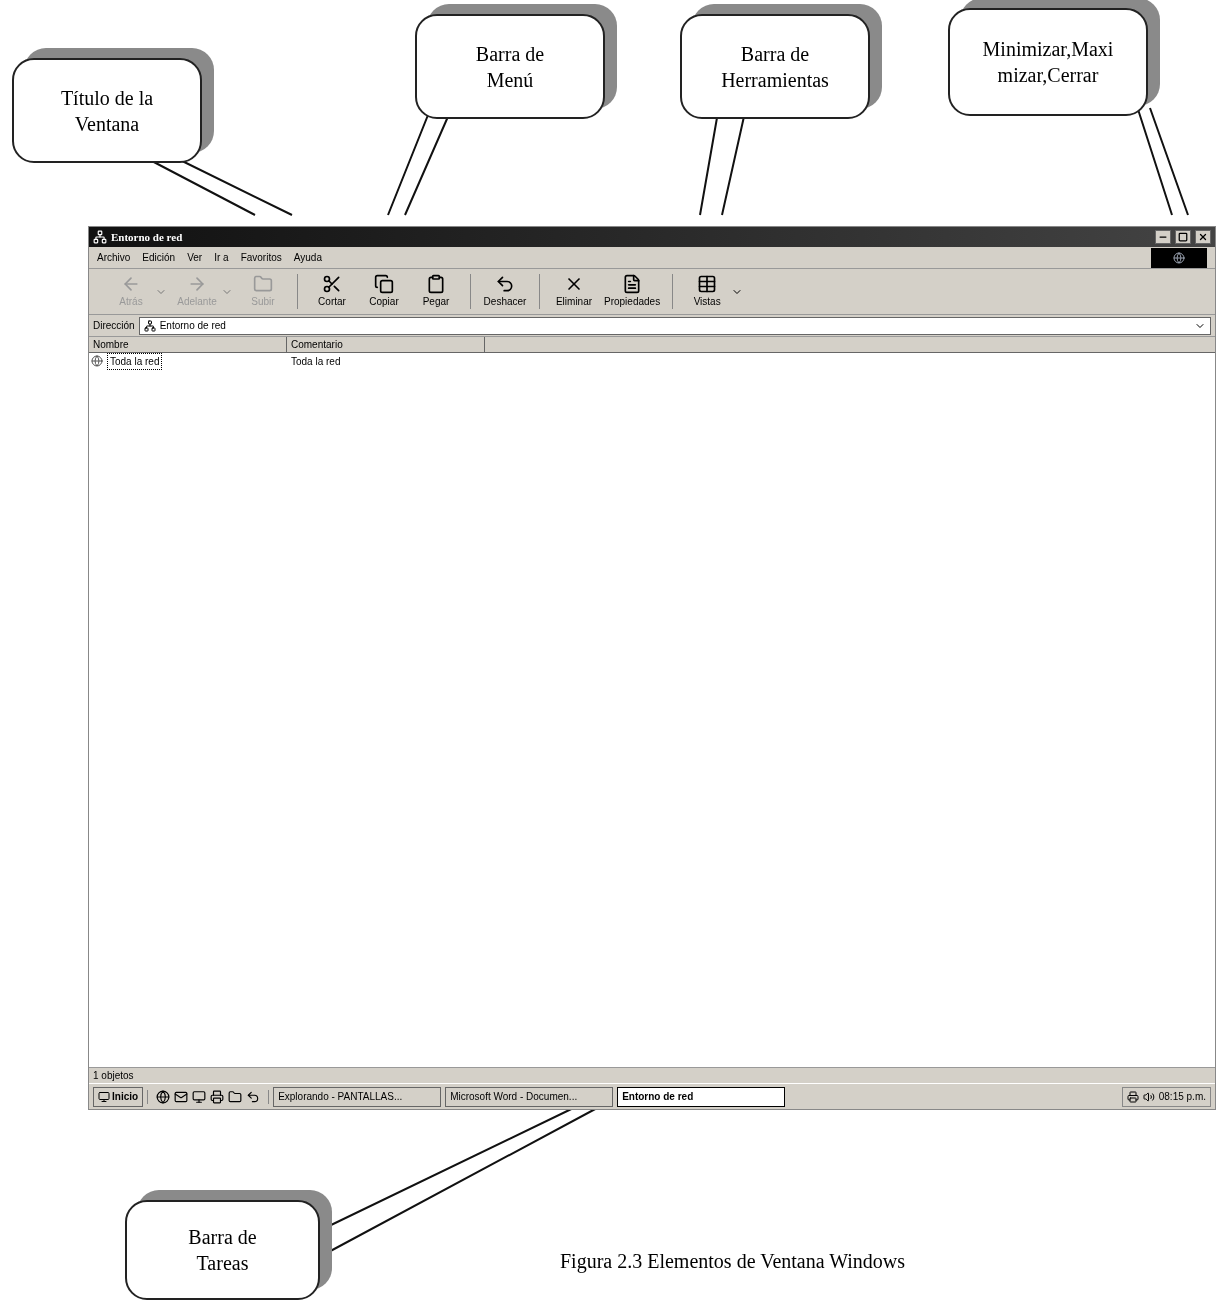  I want to click on menu-item: Ir a, so click(221, 257).